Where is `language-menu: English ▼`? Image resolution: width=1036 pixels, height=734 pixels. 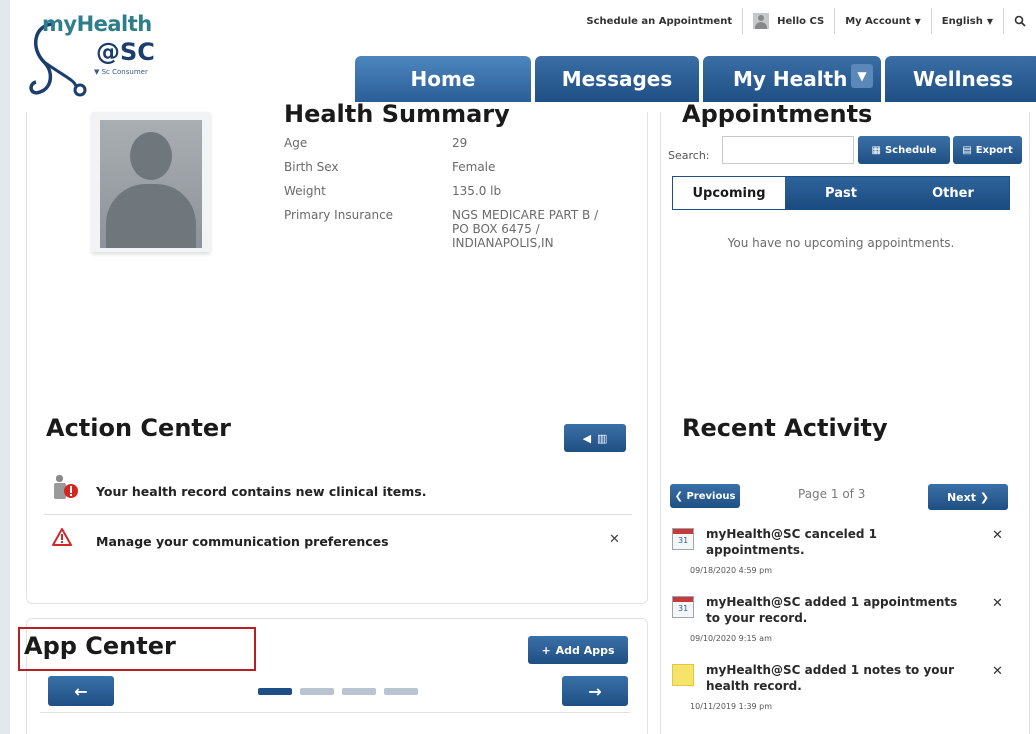
language-menu: English ▼ is located at coordinates (966, 21).